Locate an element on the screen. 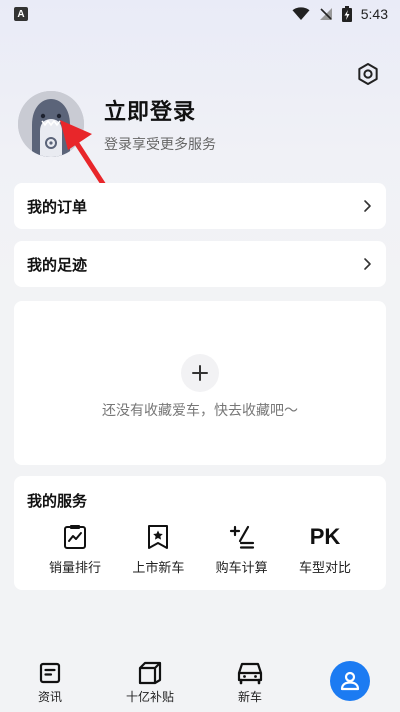 This screenshot has height=712, width=400. nav-subsidy: 十亿补贴 is located at coordinates (150, 682).